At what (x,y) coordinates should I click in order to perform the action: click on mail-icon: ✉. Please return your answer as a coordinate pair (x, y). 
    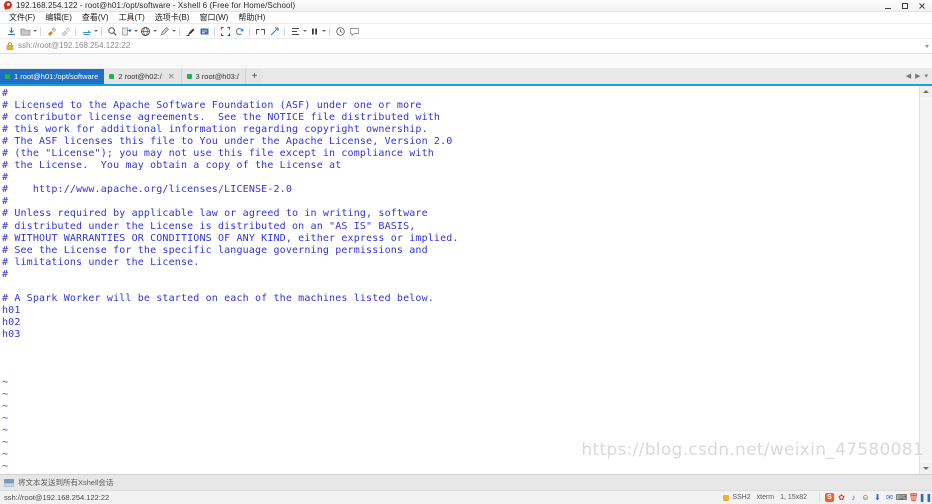
    Looking at the image, I should click on (889, 497).